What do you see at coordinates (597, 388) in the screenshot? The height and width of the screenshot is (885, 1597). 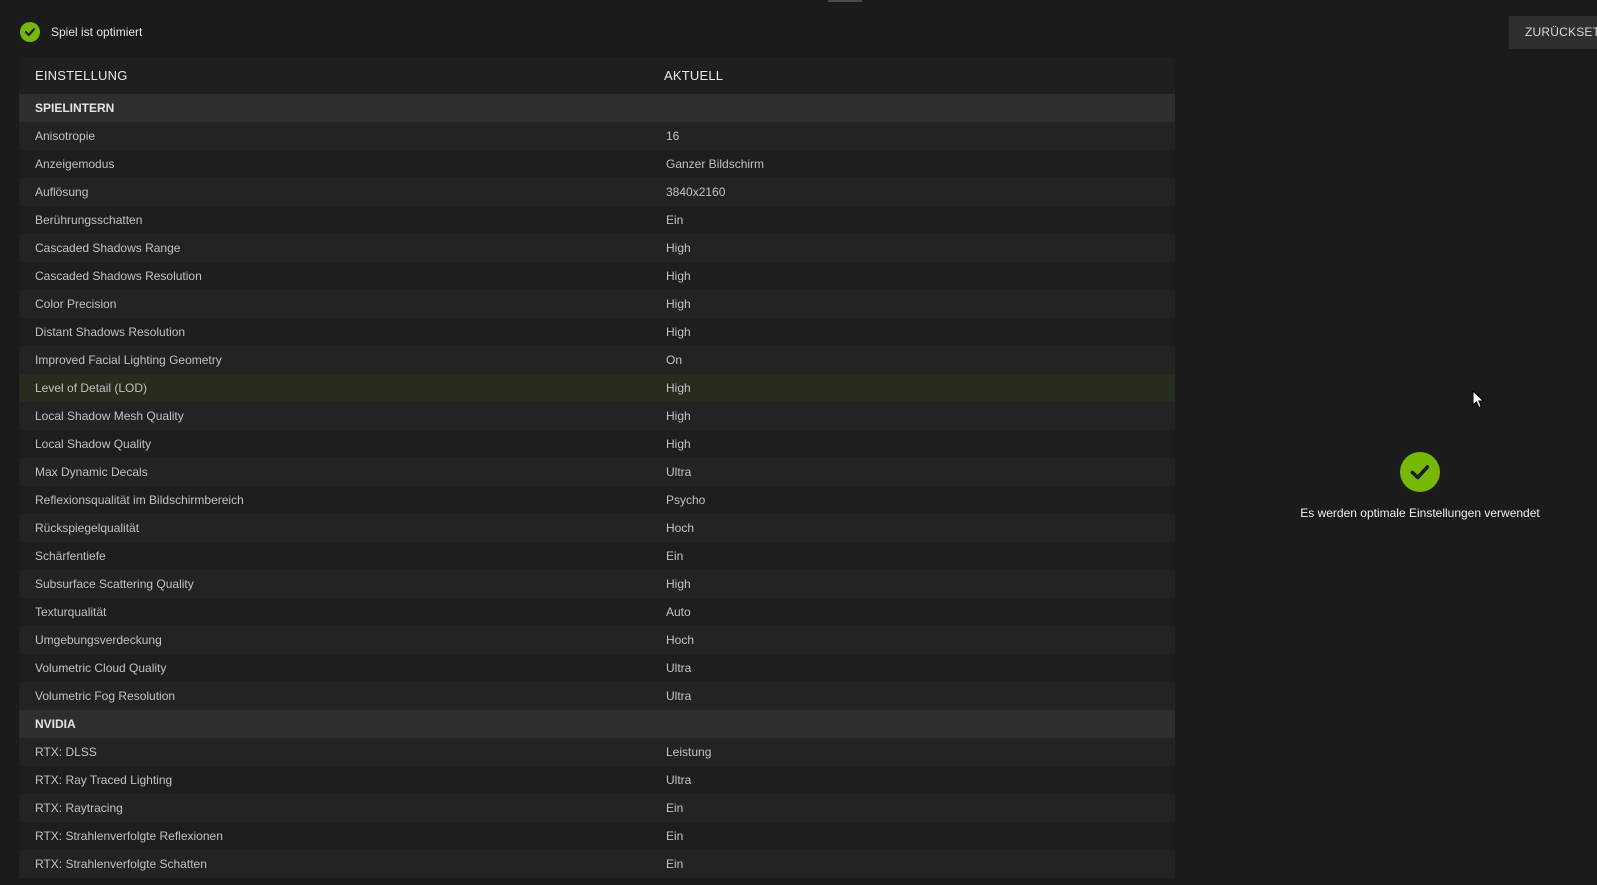 I see `table-row: Level of Detail (LOD) High` at bounding box center [597, 388].